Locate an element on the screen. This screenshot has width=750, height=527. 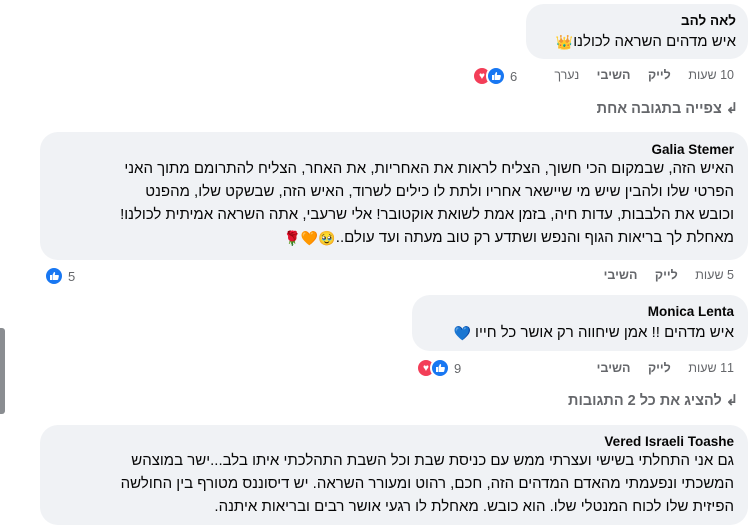
comment-3-actions: 11 שעות לייק השיבי is located at coordinates (658, 368).